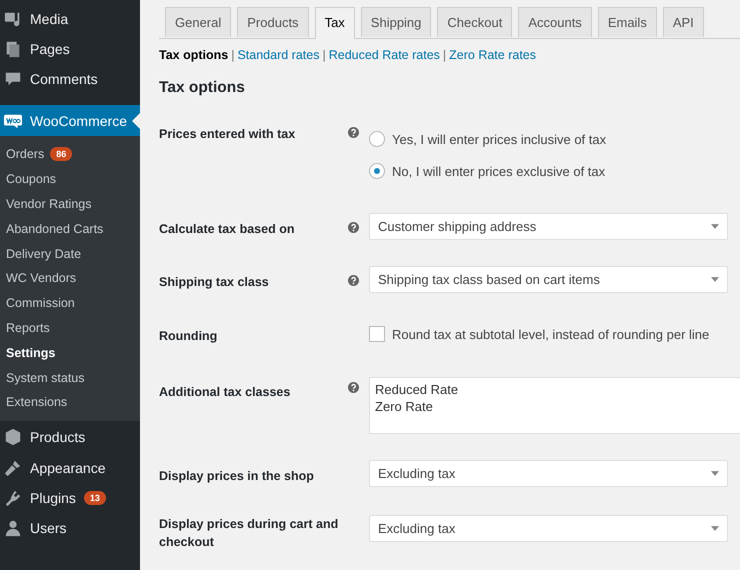 The image size is (740, 570). What do you see at coordinates (627, 22) in the screenshot?
I see `tab: Emails` at bounding box center [627, 22].